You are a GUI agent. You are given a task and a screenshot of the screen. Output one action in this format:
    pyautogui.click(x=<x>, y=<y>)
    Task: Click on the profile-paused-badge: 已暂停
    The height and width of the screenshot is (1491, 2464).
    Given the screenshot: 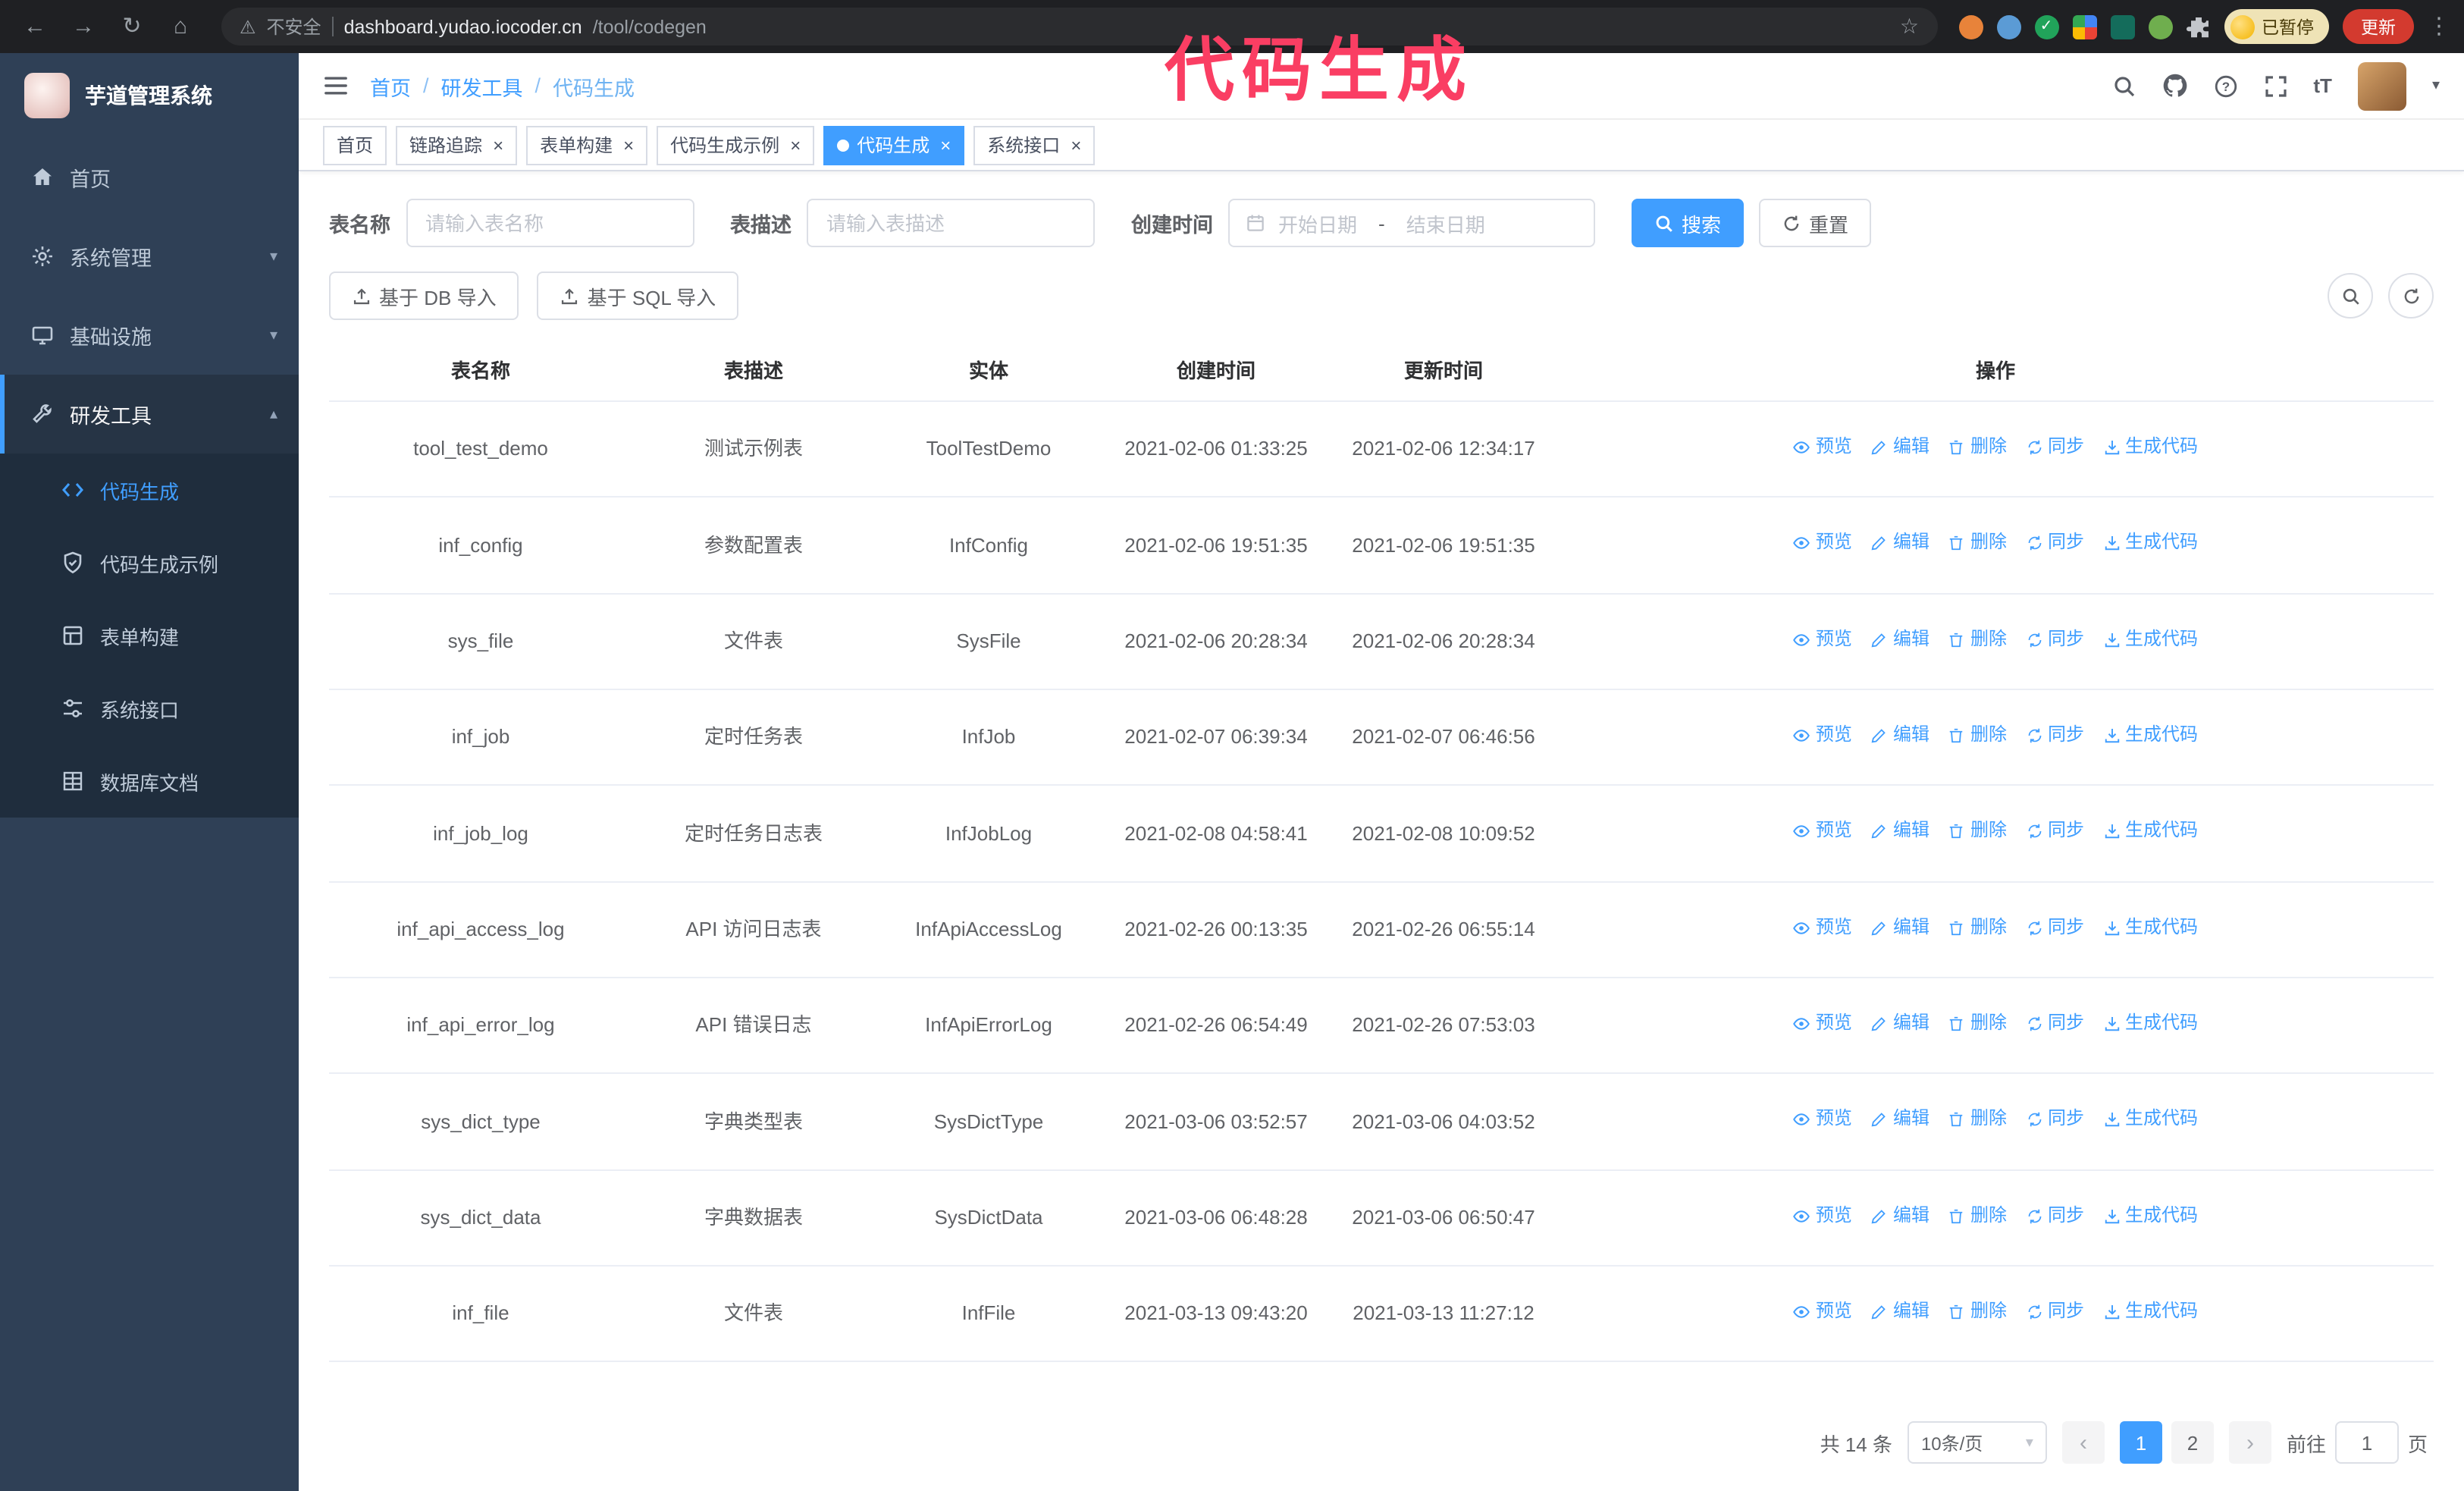 What is the action you would take?
    pyautogui.click(x=2277, y=26)
    